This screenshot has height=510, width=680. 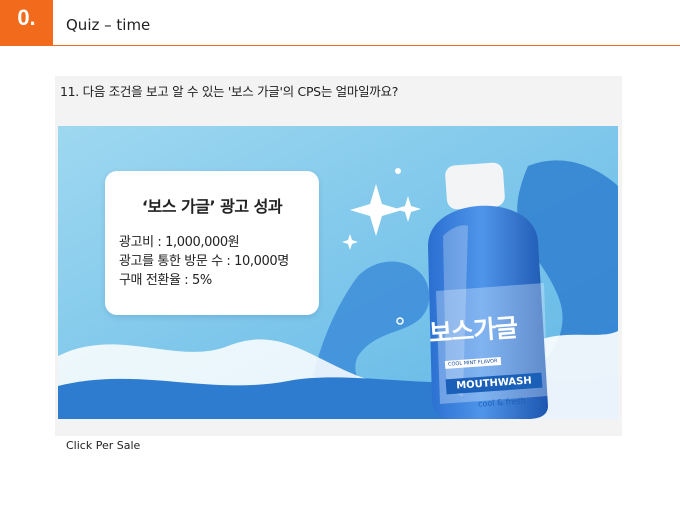 What do you see at coordinates (108, 25) in the screenshot?
I see `page-title: Quiz – time` at bounding box center [108, 25].